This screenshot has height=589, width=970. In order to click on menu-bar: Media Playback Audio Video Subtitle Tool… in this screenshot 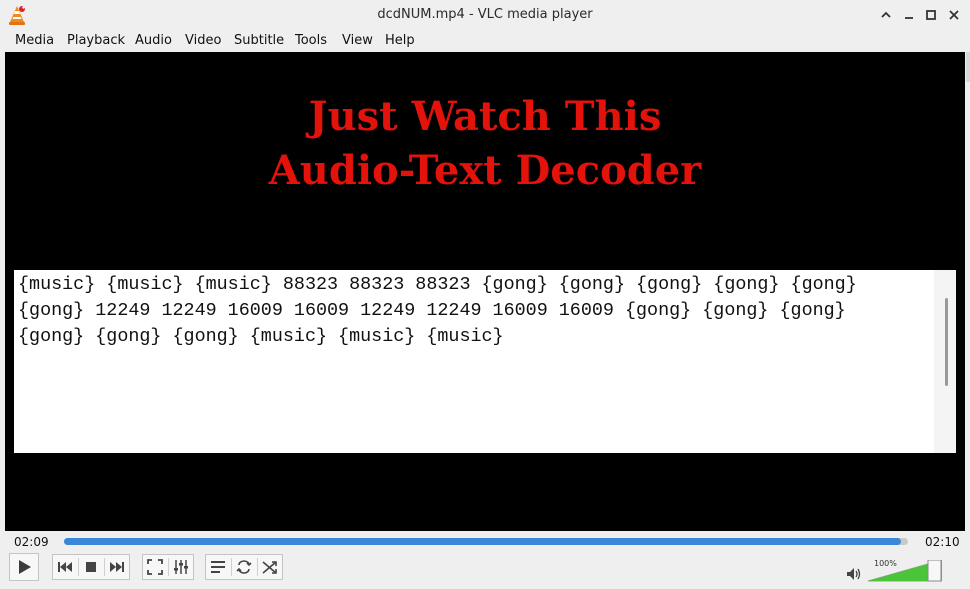, I will do `click(485, 41)`.